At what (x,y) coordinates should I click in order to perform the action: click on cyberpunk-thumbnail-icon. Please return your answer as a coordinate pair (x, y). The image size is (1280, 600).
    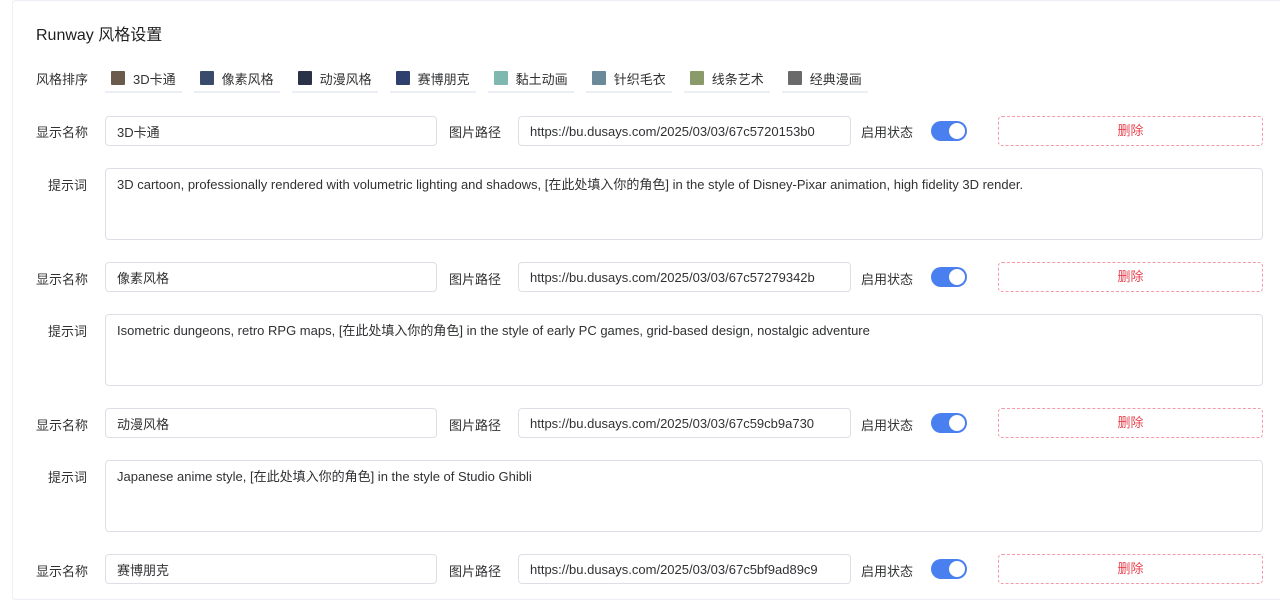
    Looking at the image, I should click on (402, 78).